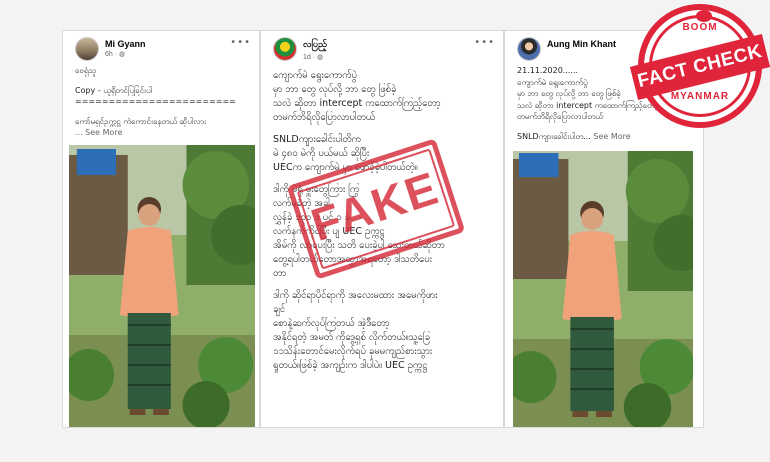  I want to click on author-name: Mi Gyann, so click(178, 44).